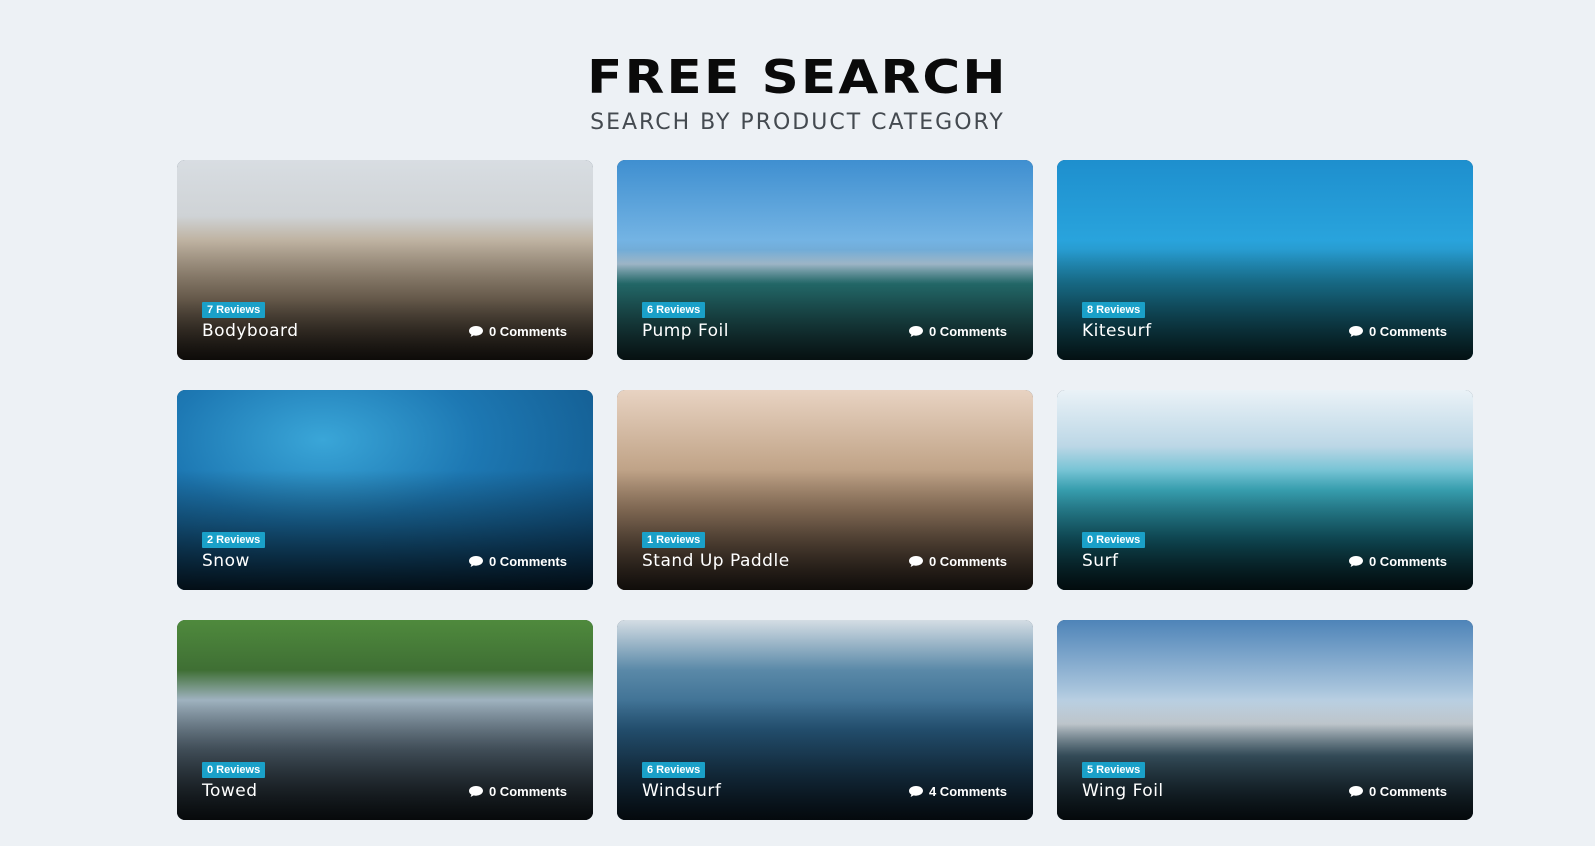 The image size is (1595, 846). What do you see at coordinates (825, 260) in the screenshot?
I see `category-card-pump-foil: 6 Reviews Pump Foil 0 Comments` at bounding box center [825, 260].